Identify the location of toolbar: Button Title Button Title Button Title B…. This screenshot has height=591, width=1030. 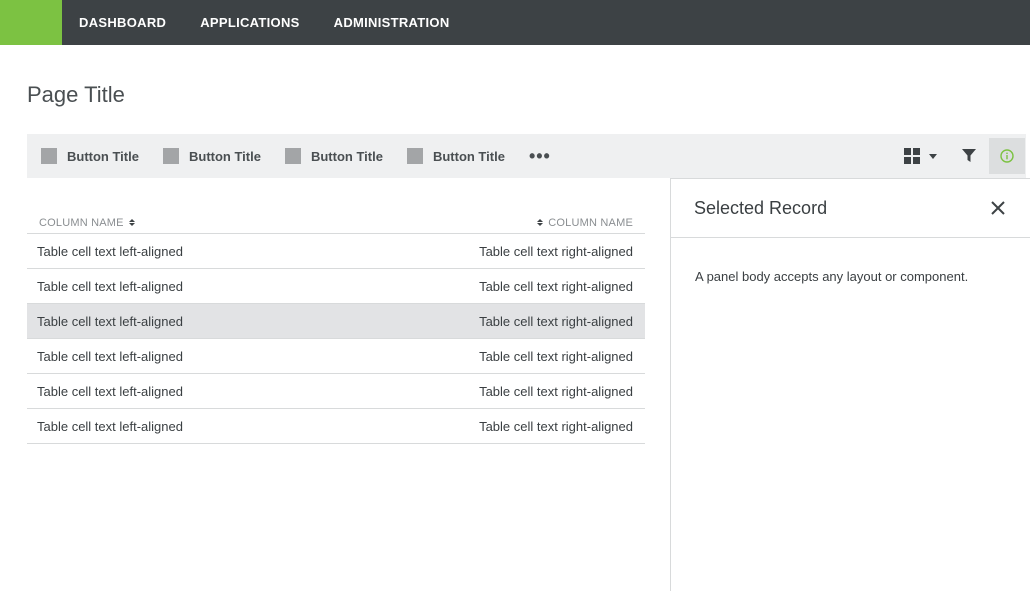
(526, 156).